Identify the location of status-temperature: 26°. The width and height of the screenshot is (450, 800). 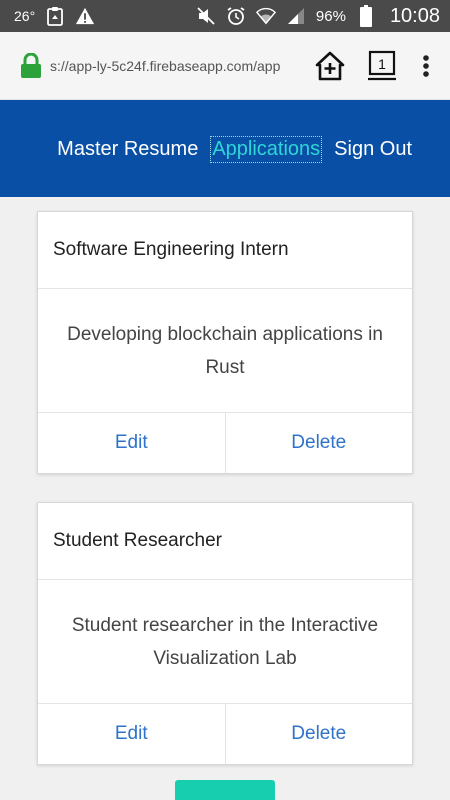
(25, 16).